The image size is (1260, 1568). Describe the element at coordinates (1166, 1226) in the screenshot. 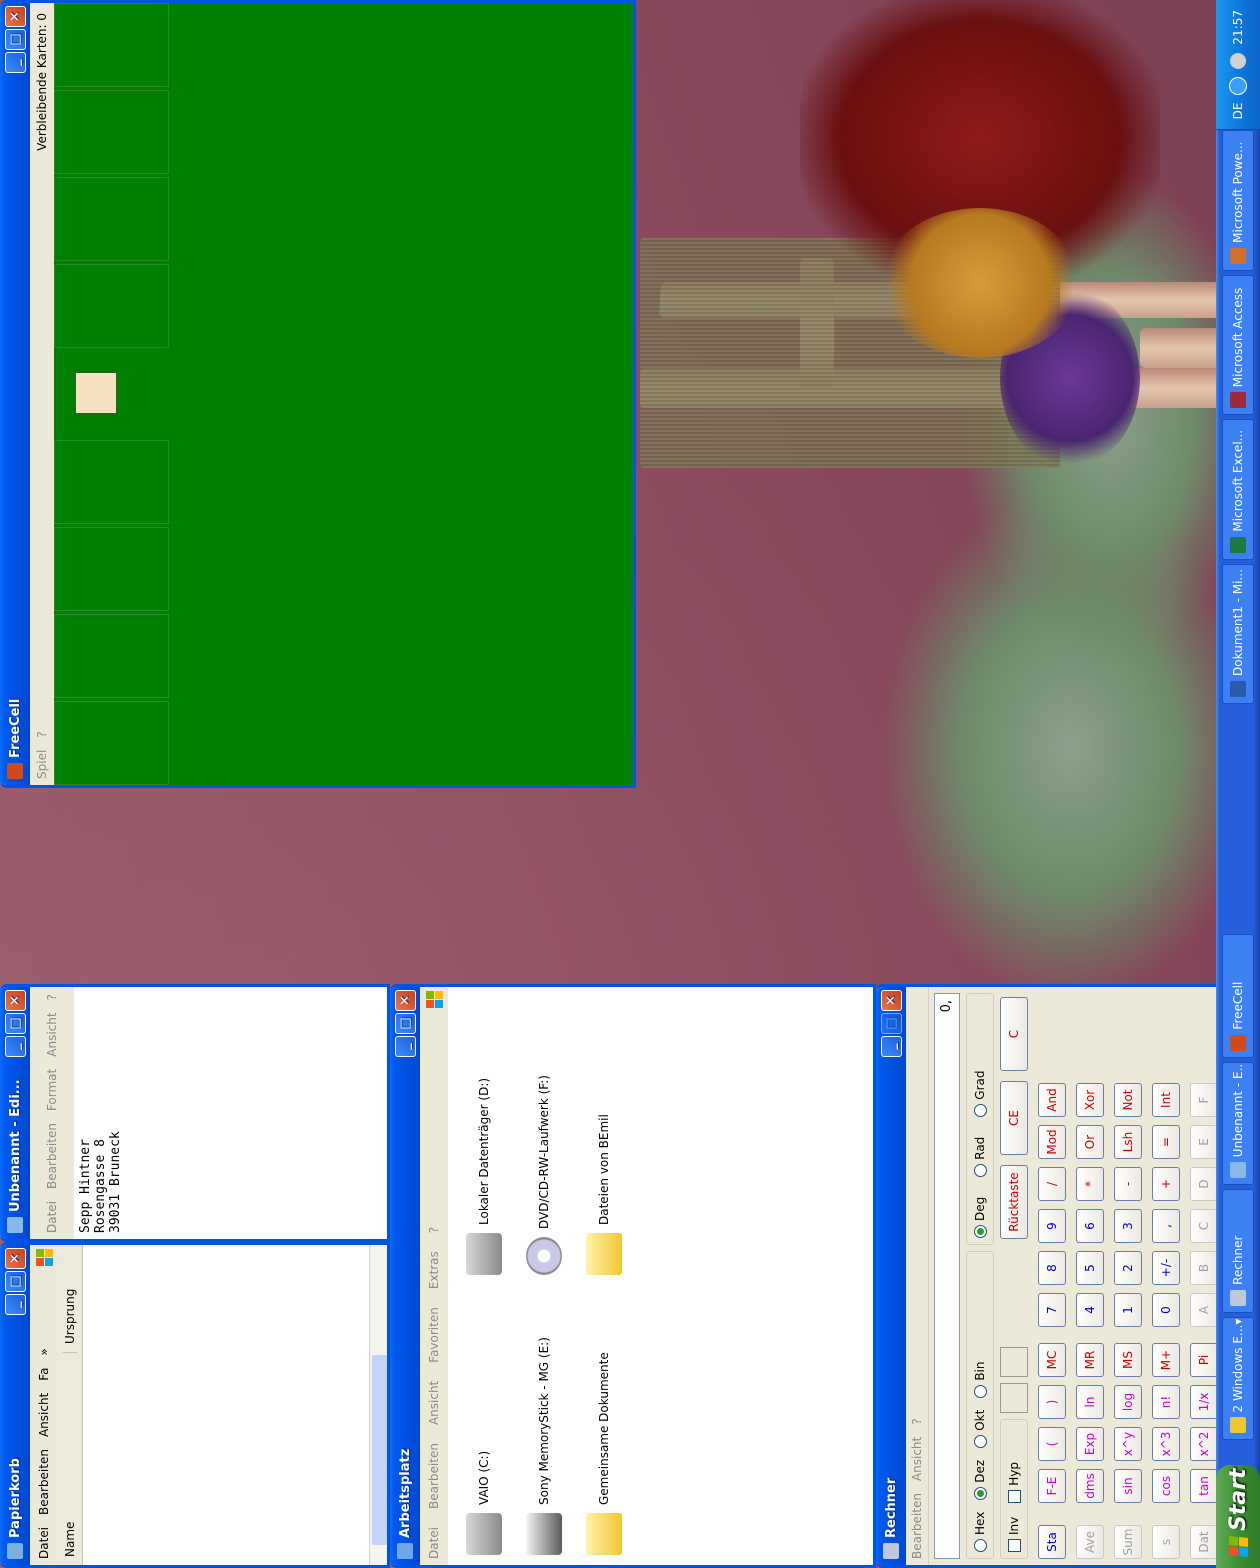

I see `calc-key-button: ,` at that location.